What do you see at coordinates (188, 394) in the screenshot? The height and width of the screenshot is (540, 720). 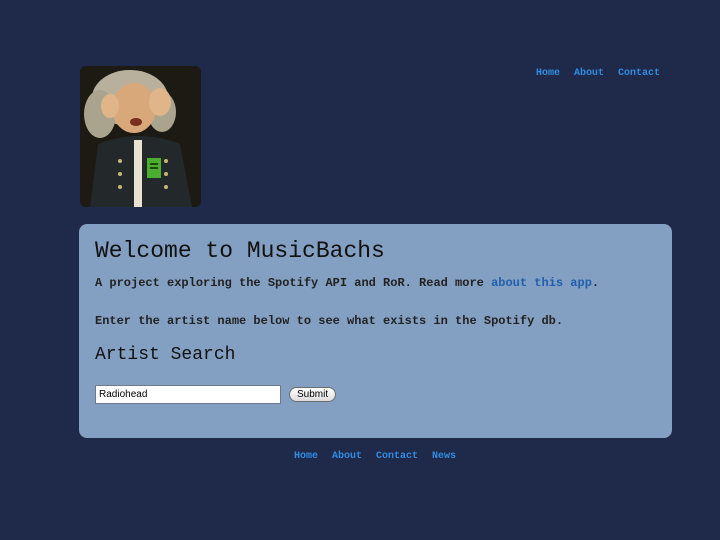 I see `artist-search-input` at bounding box center [188, 394].